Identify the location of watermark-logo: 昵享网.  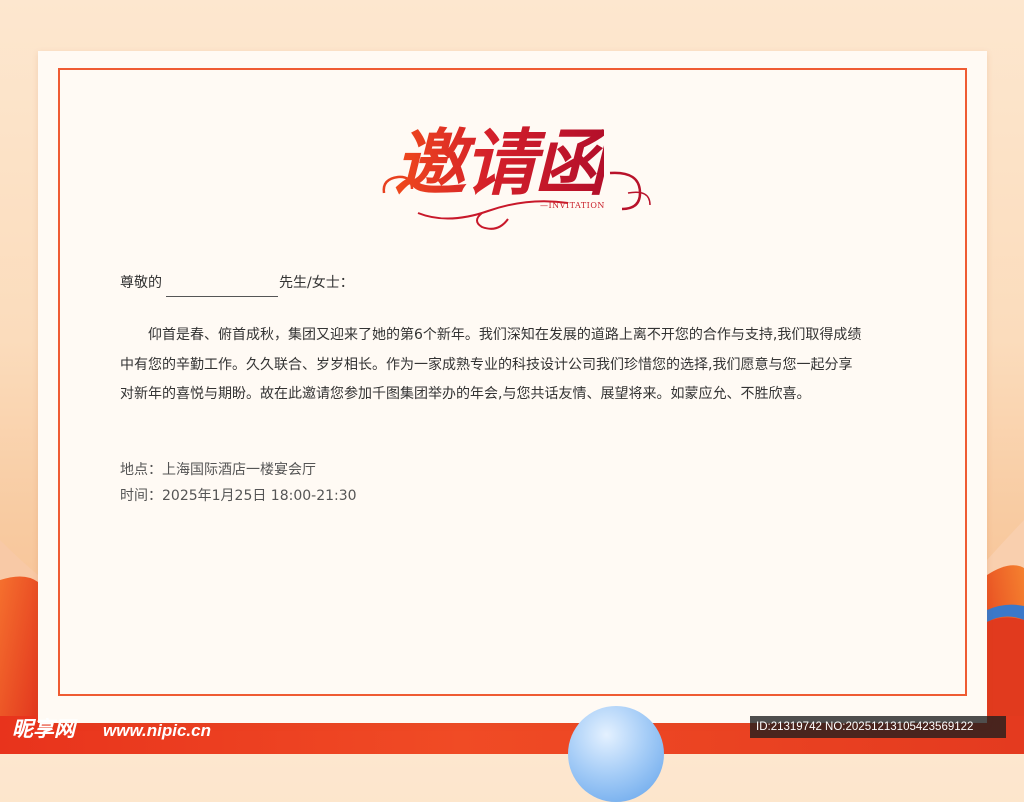
(43, 729).